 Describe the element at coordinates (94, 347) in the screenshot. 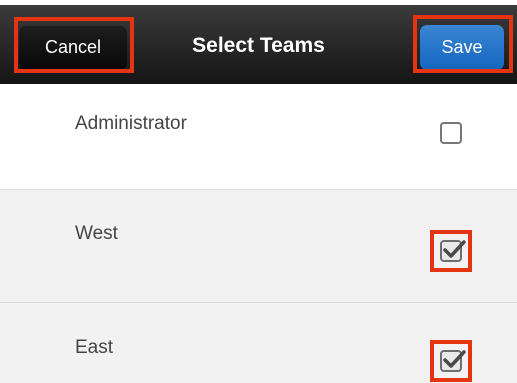

I see `team-label: East` at that location.